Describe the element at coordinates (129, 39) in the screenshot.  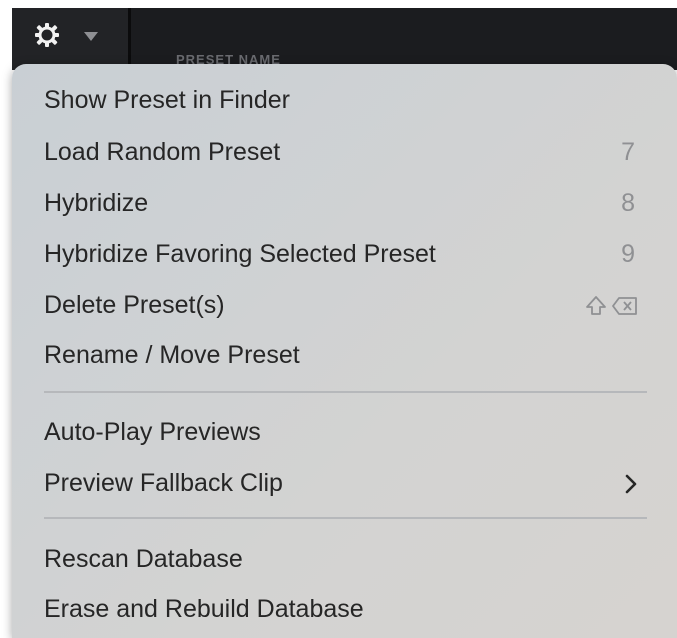
I see `toolbar-divider` at that location.